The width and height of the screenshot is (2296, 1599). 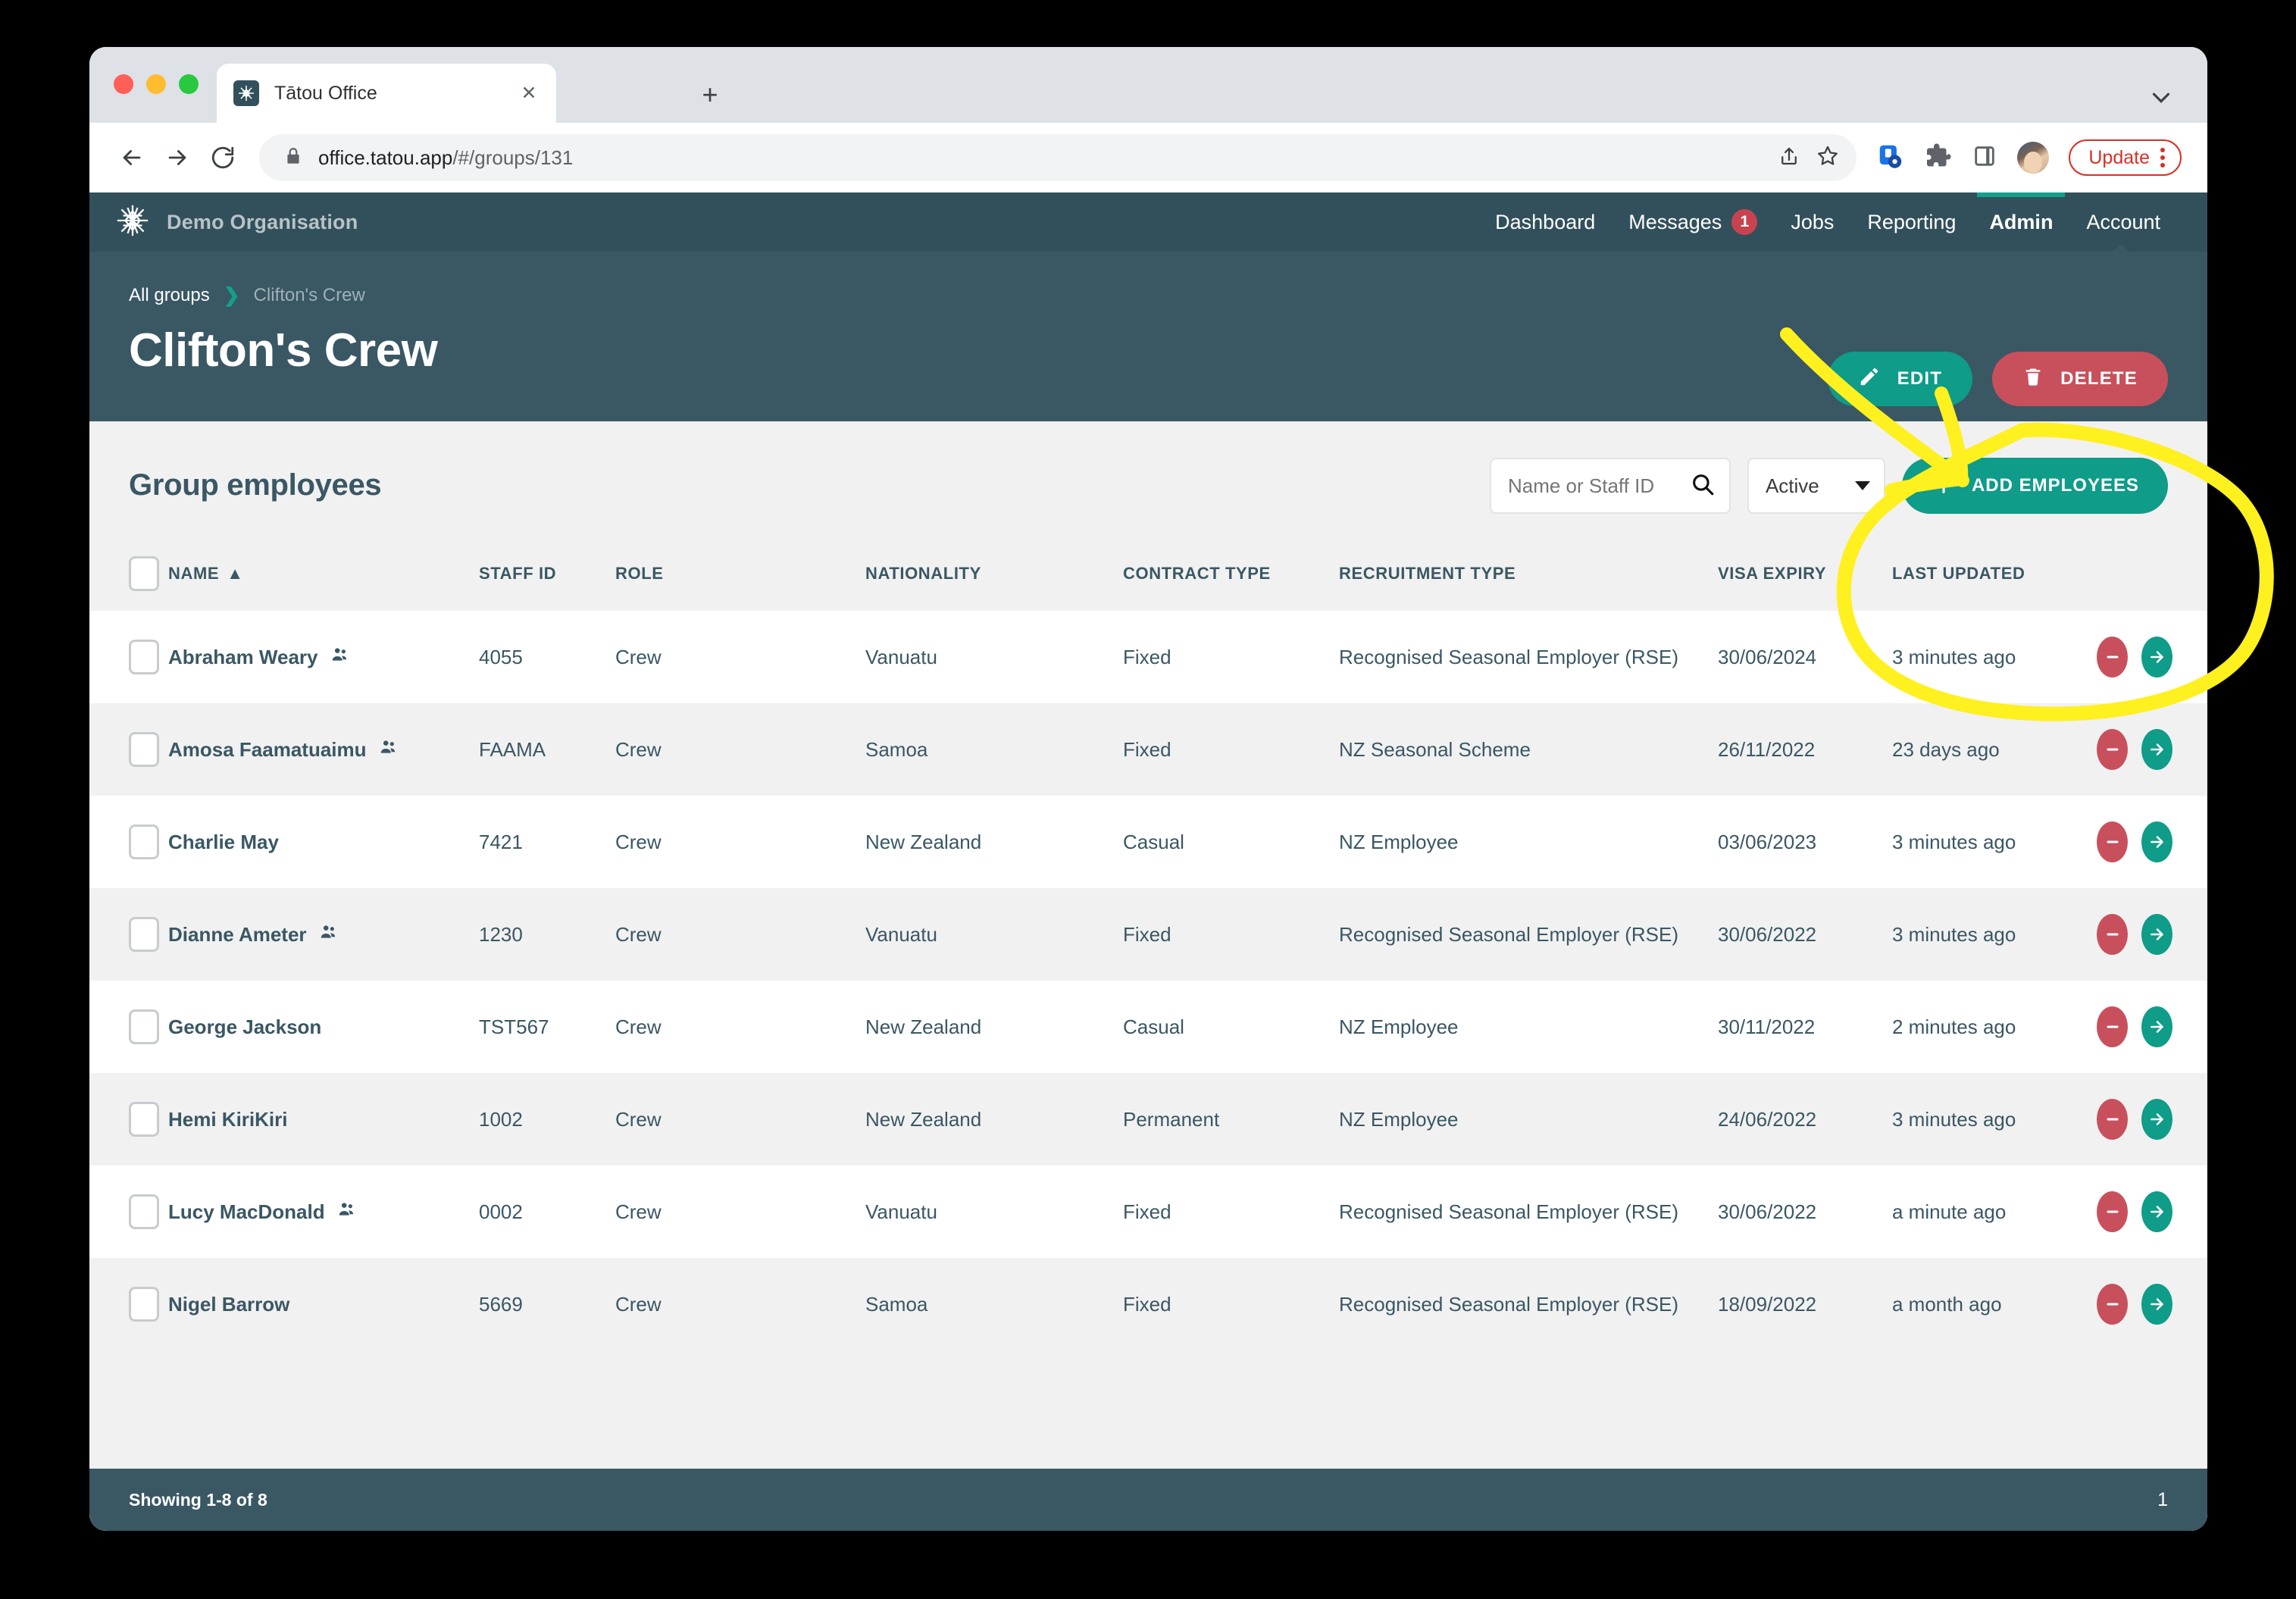 What do you see at coordinates (228, 1119) in the screenshot?
I see `employee-name: Hemi KiriKiri` at bounding box center [228, 1119].